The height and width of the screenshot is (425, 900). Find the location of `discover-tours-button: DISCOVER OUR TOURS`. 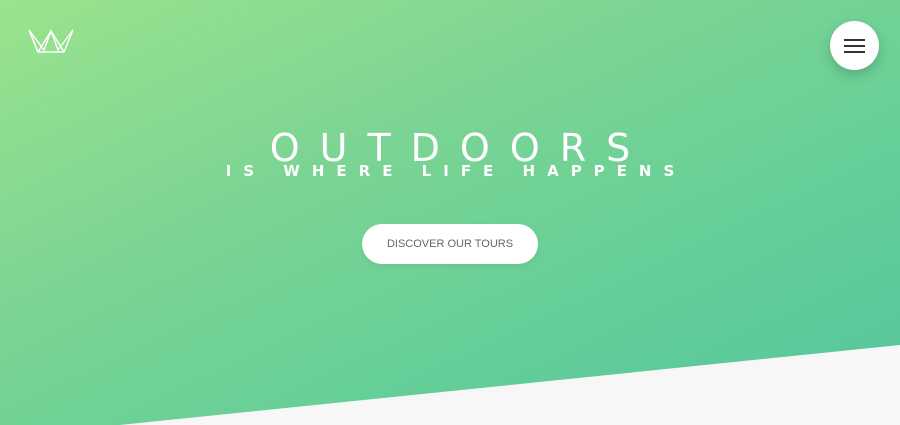

discover-tours-button: DISCOVER OUR TOURS is located at coordinates (450, 244).